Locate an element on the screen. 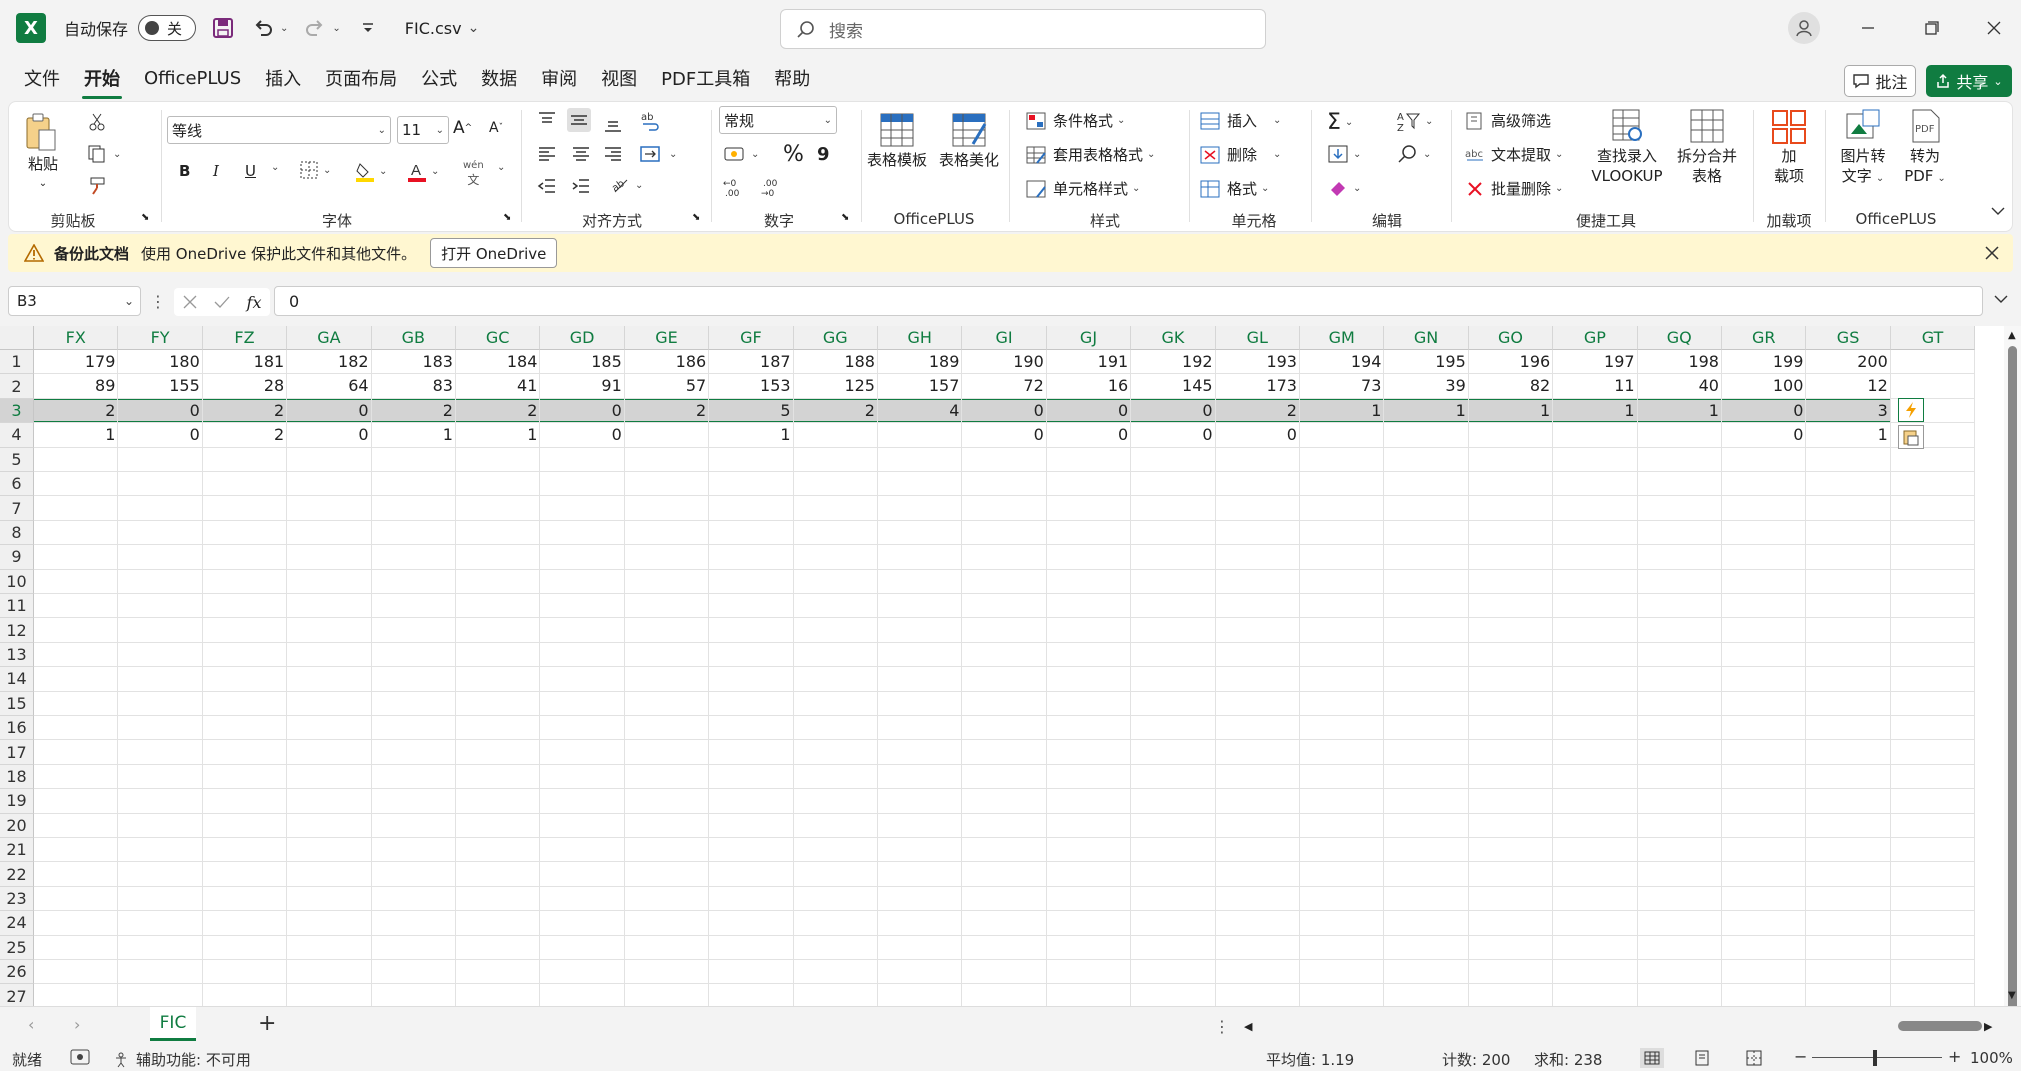  cell: 195 is located at coordinates (1426, 362).